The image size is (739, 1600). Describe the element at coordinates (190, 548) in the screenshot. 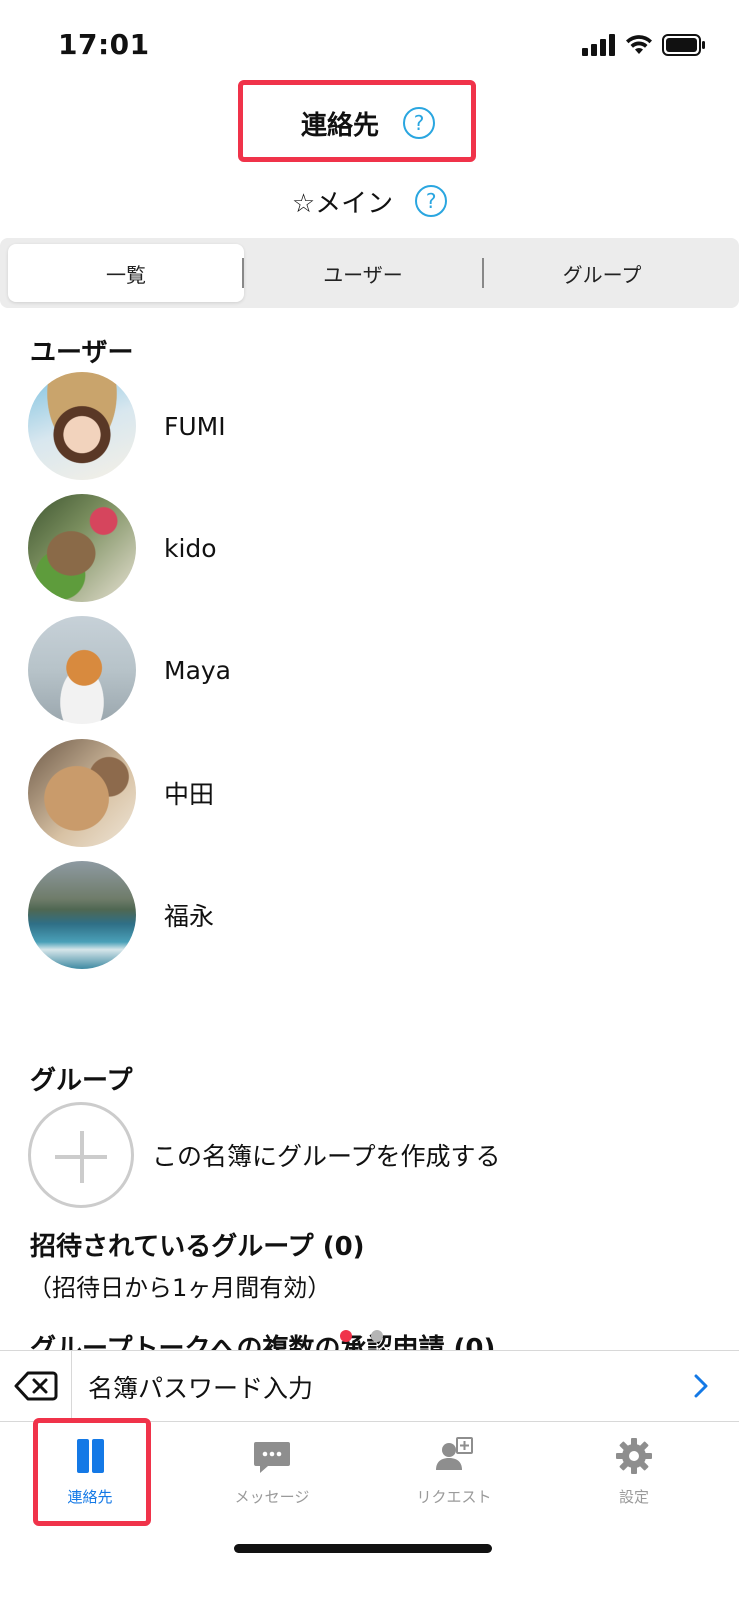

I see `user-name: kido` at that location.